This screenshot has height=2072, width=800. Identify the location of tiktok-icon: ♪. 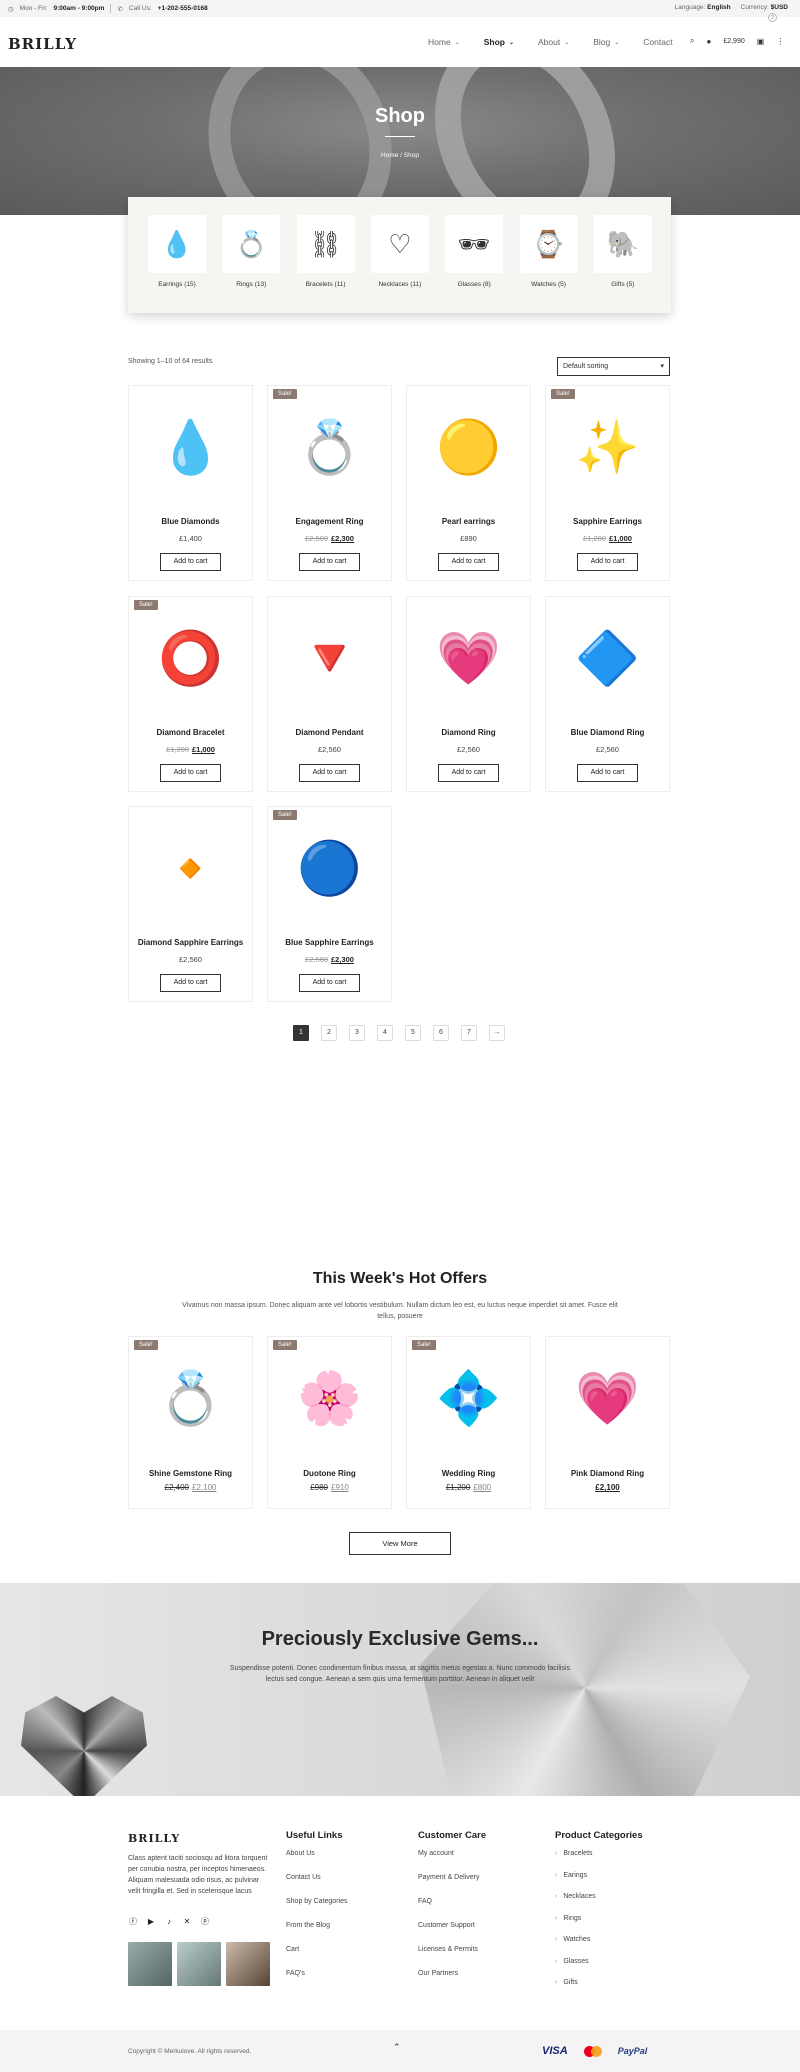
(169, 1921).